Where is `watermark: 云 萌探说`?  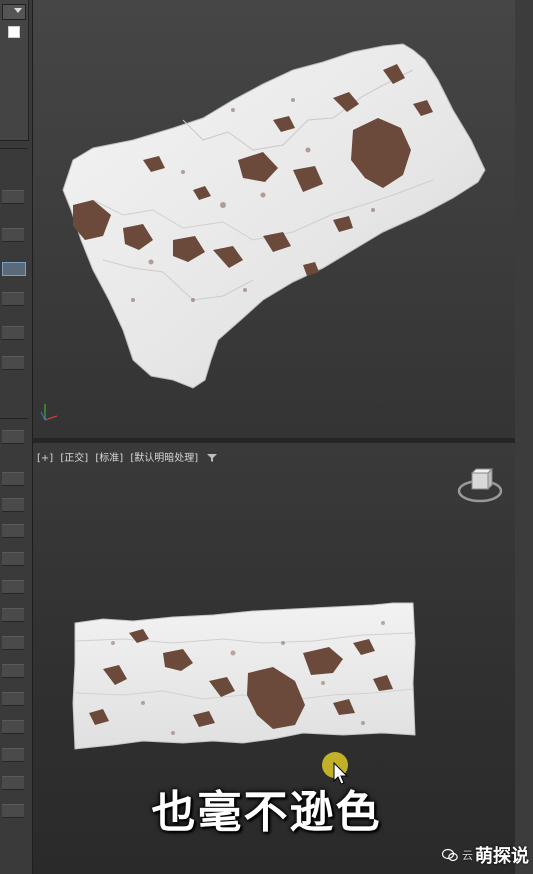
watermark: 云 萌探说 is located at coordinates (485, 855).